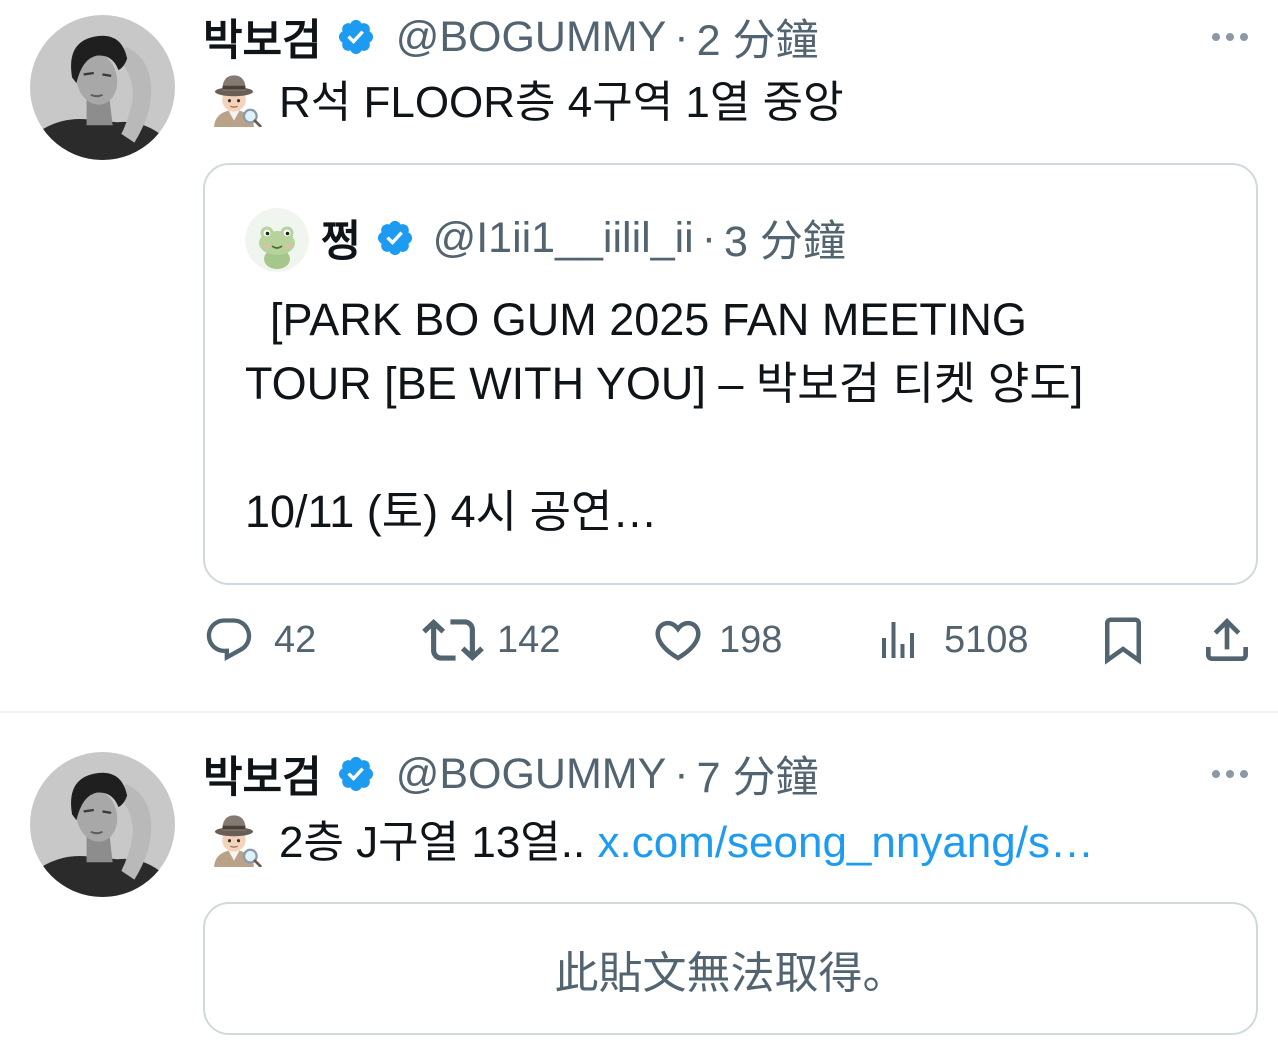 The height and width of the screenshot is (1046, 1278). I want to click on repost-count: 142, so click(529, 639).